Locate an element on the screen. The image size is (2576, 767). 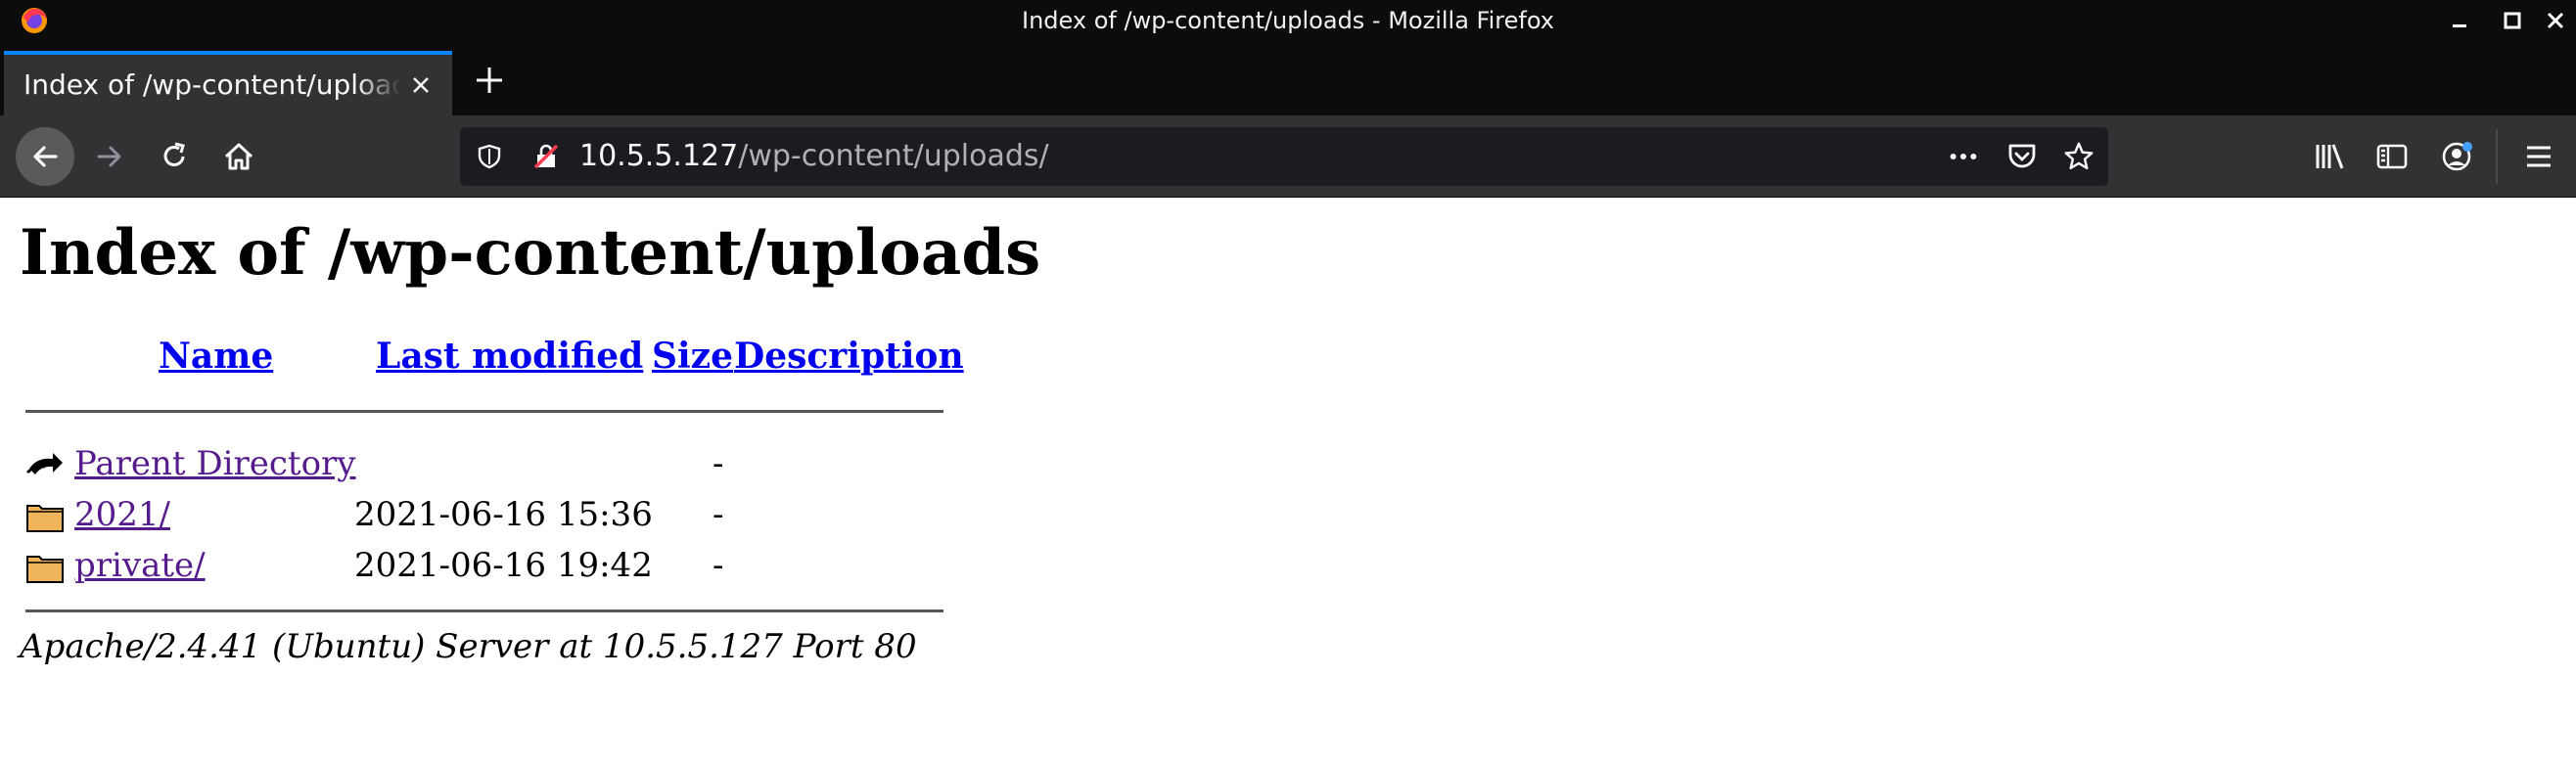
divider-top is located at coordinates (484, 412).